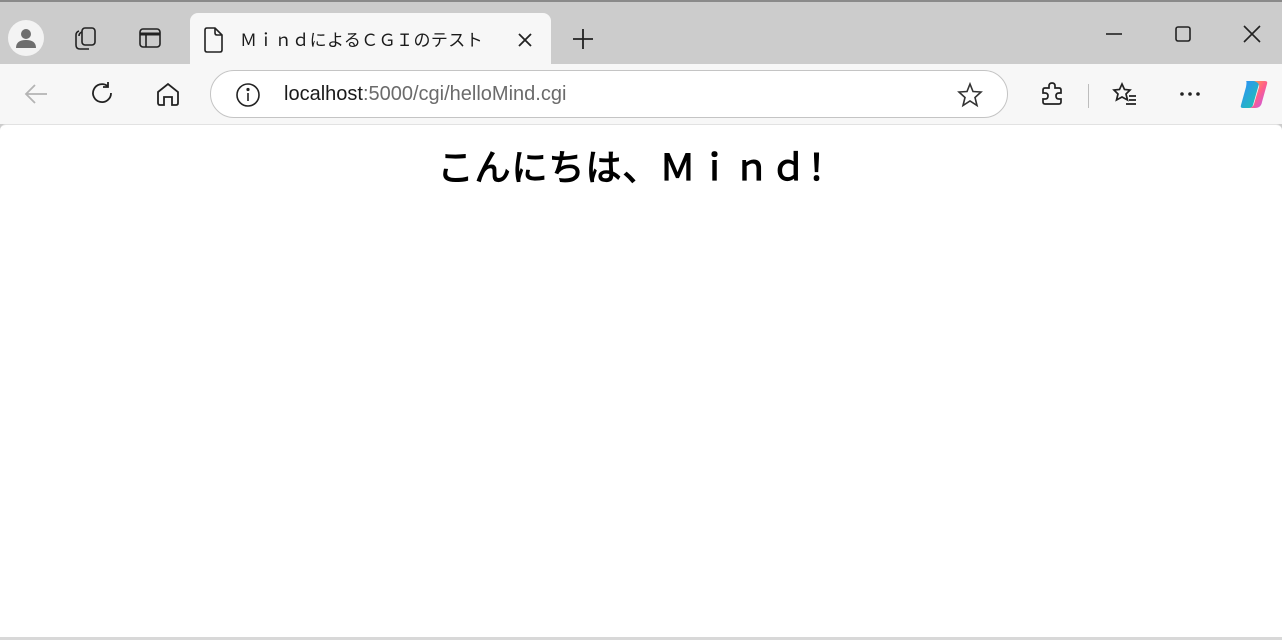 This screenshot has height=640, width=1282. I want to click on puzzle-icon, so click(1052, 93).